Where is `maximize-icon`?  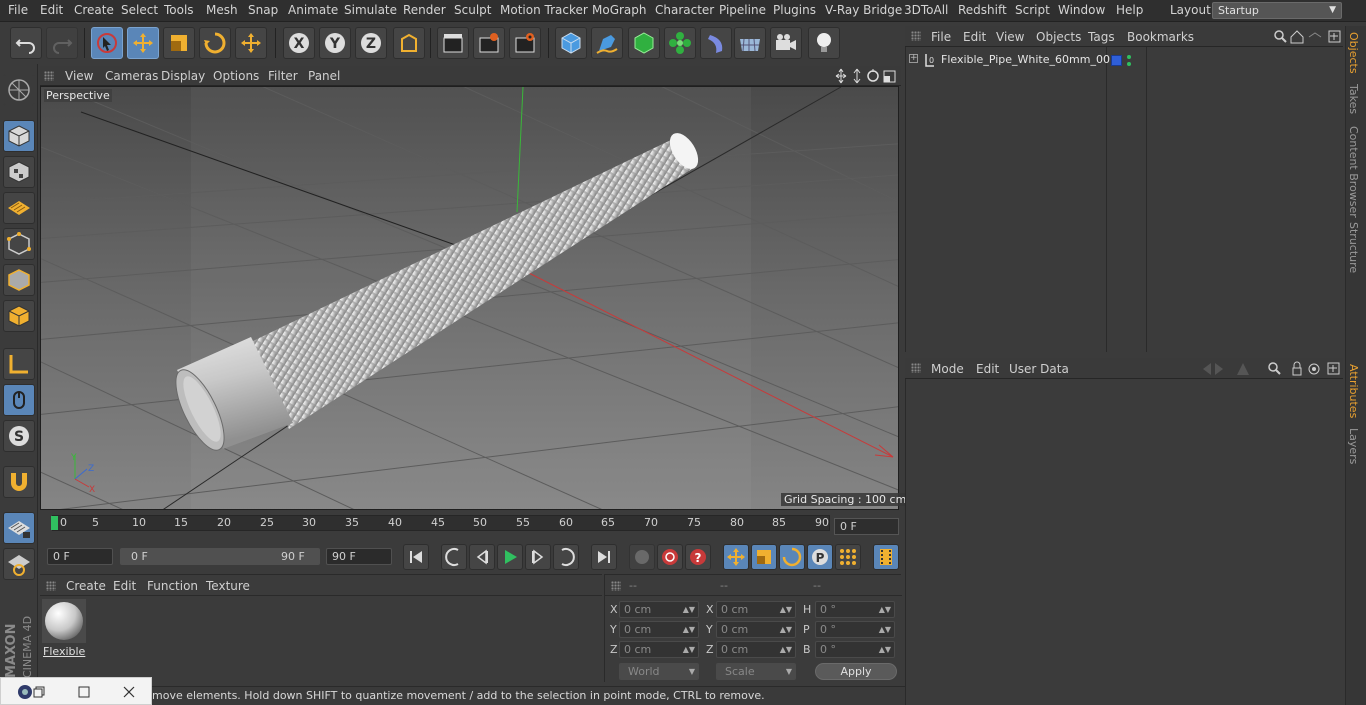
maximize-icon is located at coordinates (84, 692).